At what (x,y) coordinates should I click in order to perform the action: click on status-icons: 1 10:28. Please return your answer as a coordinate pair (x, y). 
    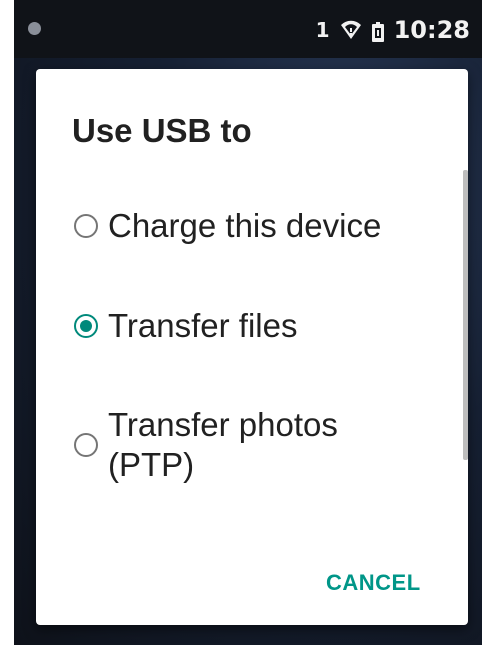
    Looking at the image, I should click on (393, 30).